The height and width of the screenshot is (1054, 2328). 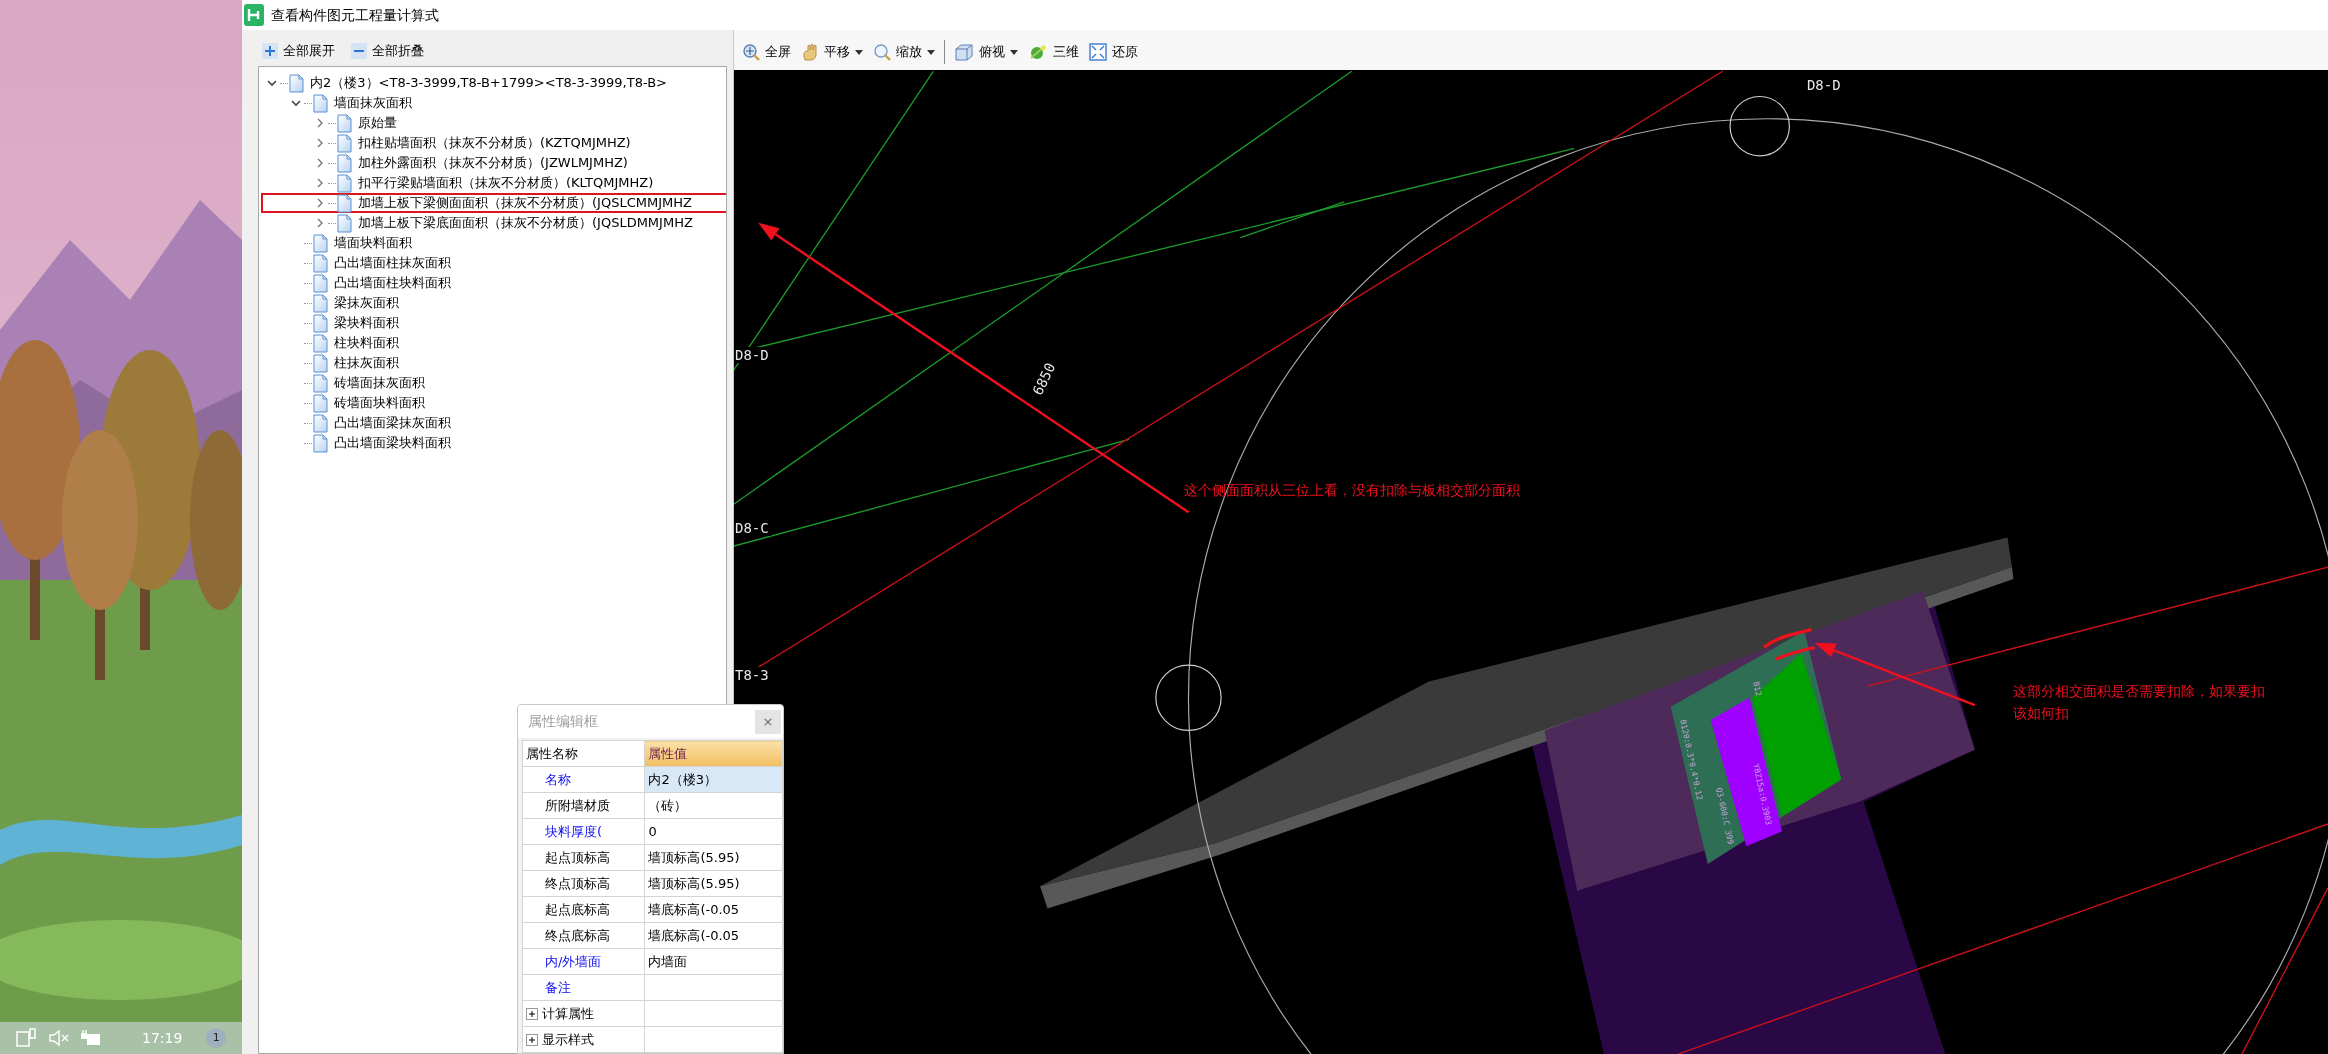 I want to click on toolbar-button: 全屏, so click(x=766, y=52).